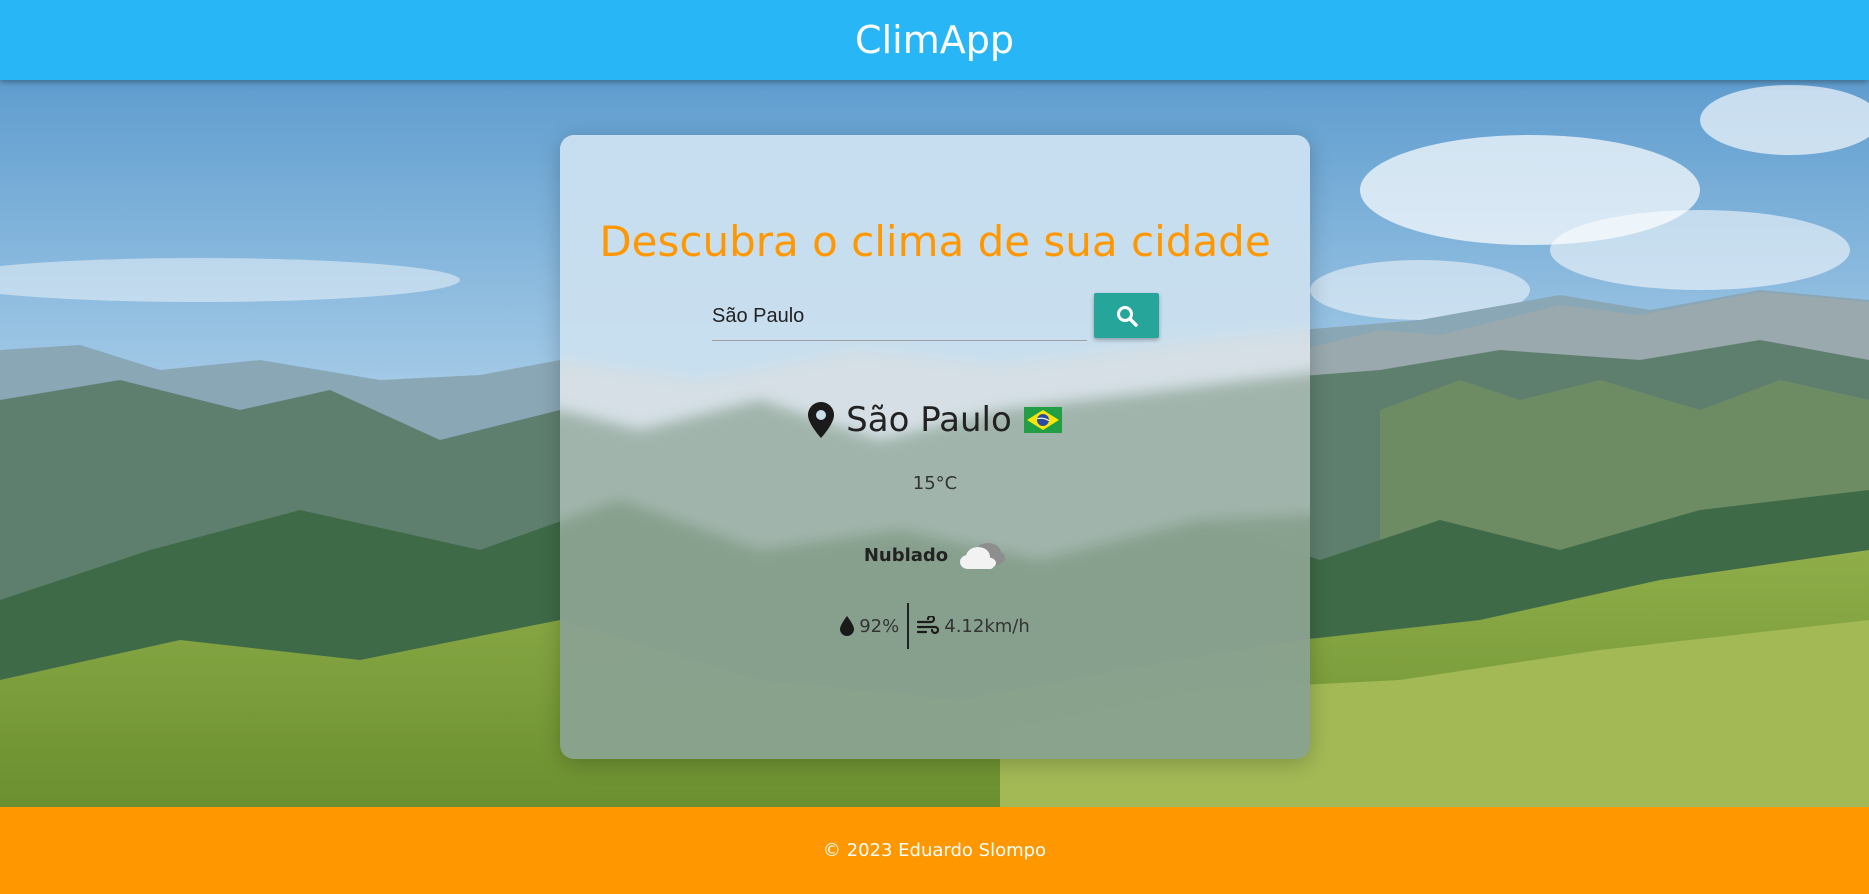  What do you see at coordinates (847, 626) in the screenshot?
I see `droplet-icon` at bounding box center [847, 626].